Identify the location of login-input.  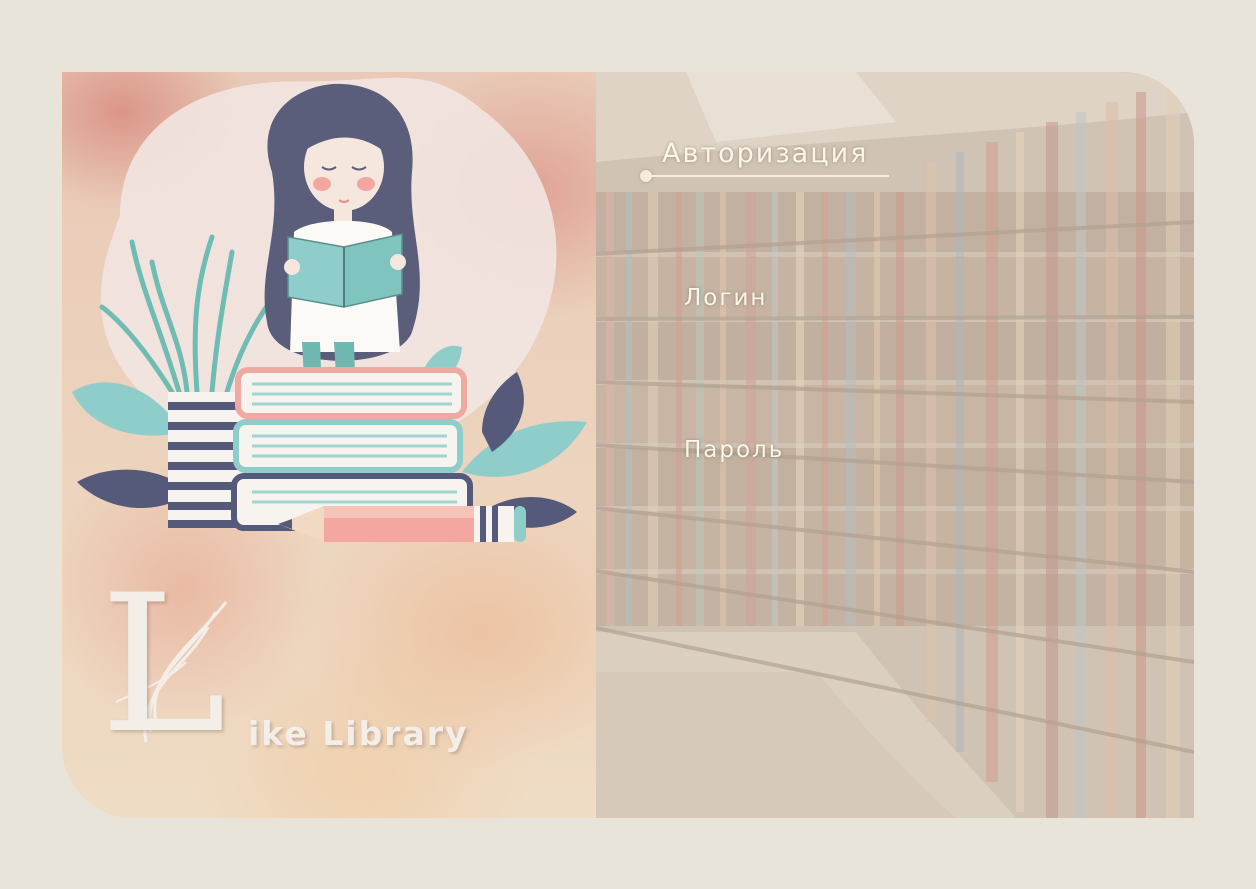
(914, 334).